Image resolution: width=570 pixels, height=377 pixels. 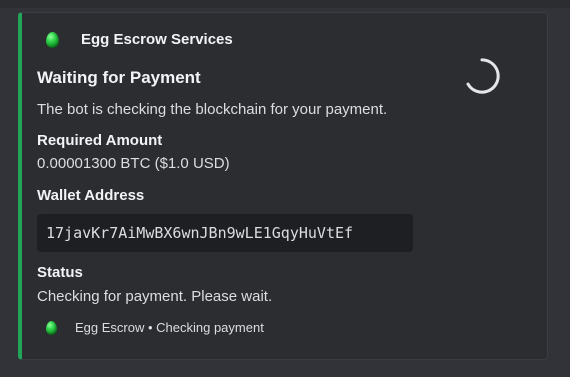 I want to click on wallet-address-code-block: 17javKr7AiMwBX6wnJBn9wLE1GqyHuVtEf, so click(x=225, y=233).